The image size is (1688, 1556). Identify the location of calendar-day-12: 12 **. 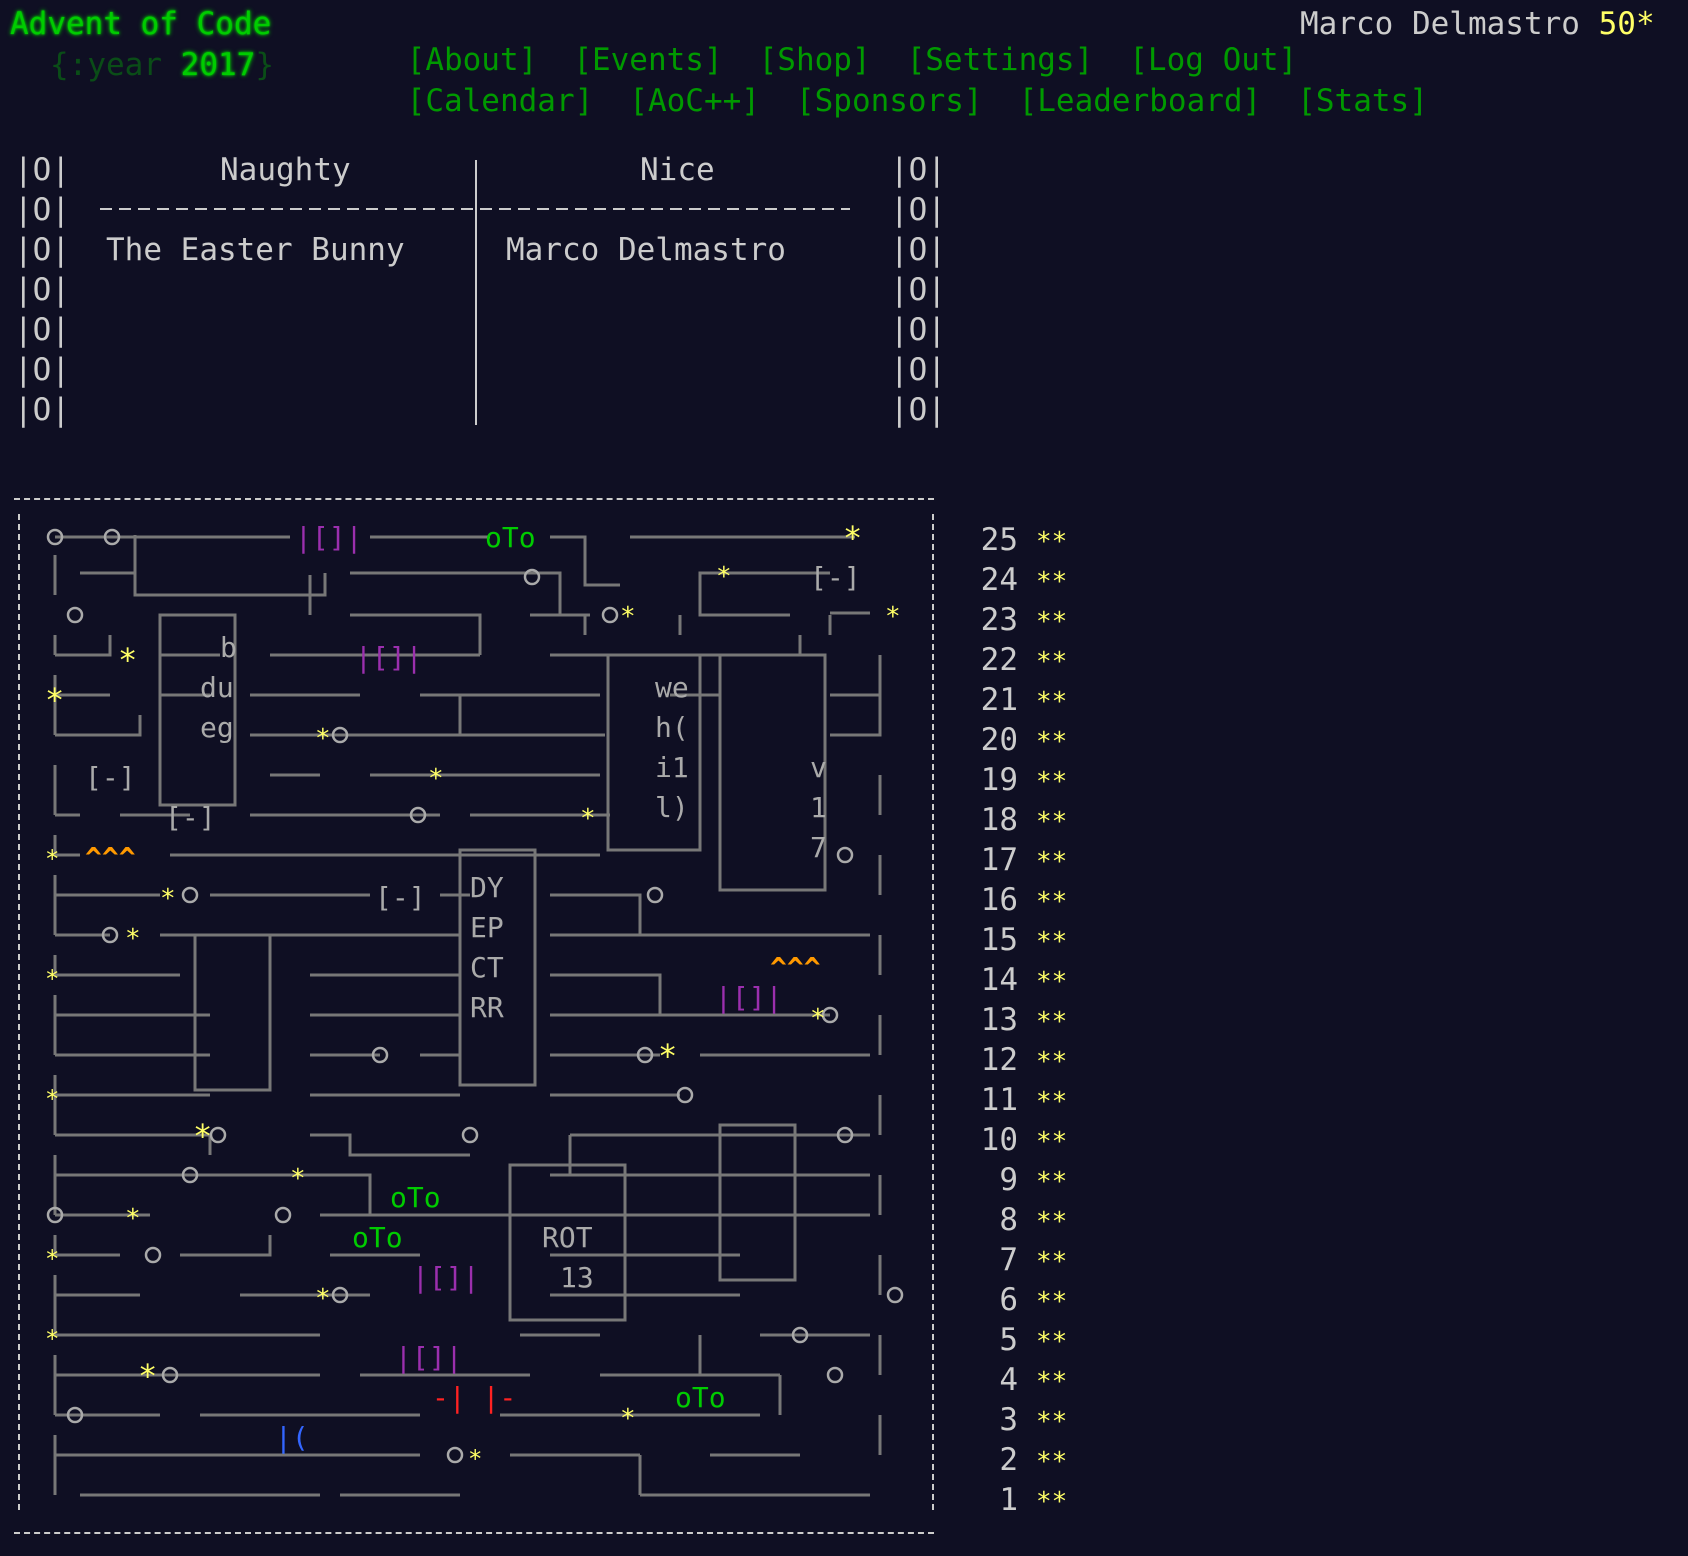
(1014, 1060).